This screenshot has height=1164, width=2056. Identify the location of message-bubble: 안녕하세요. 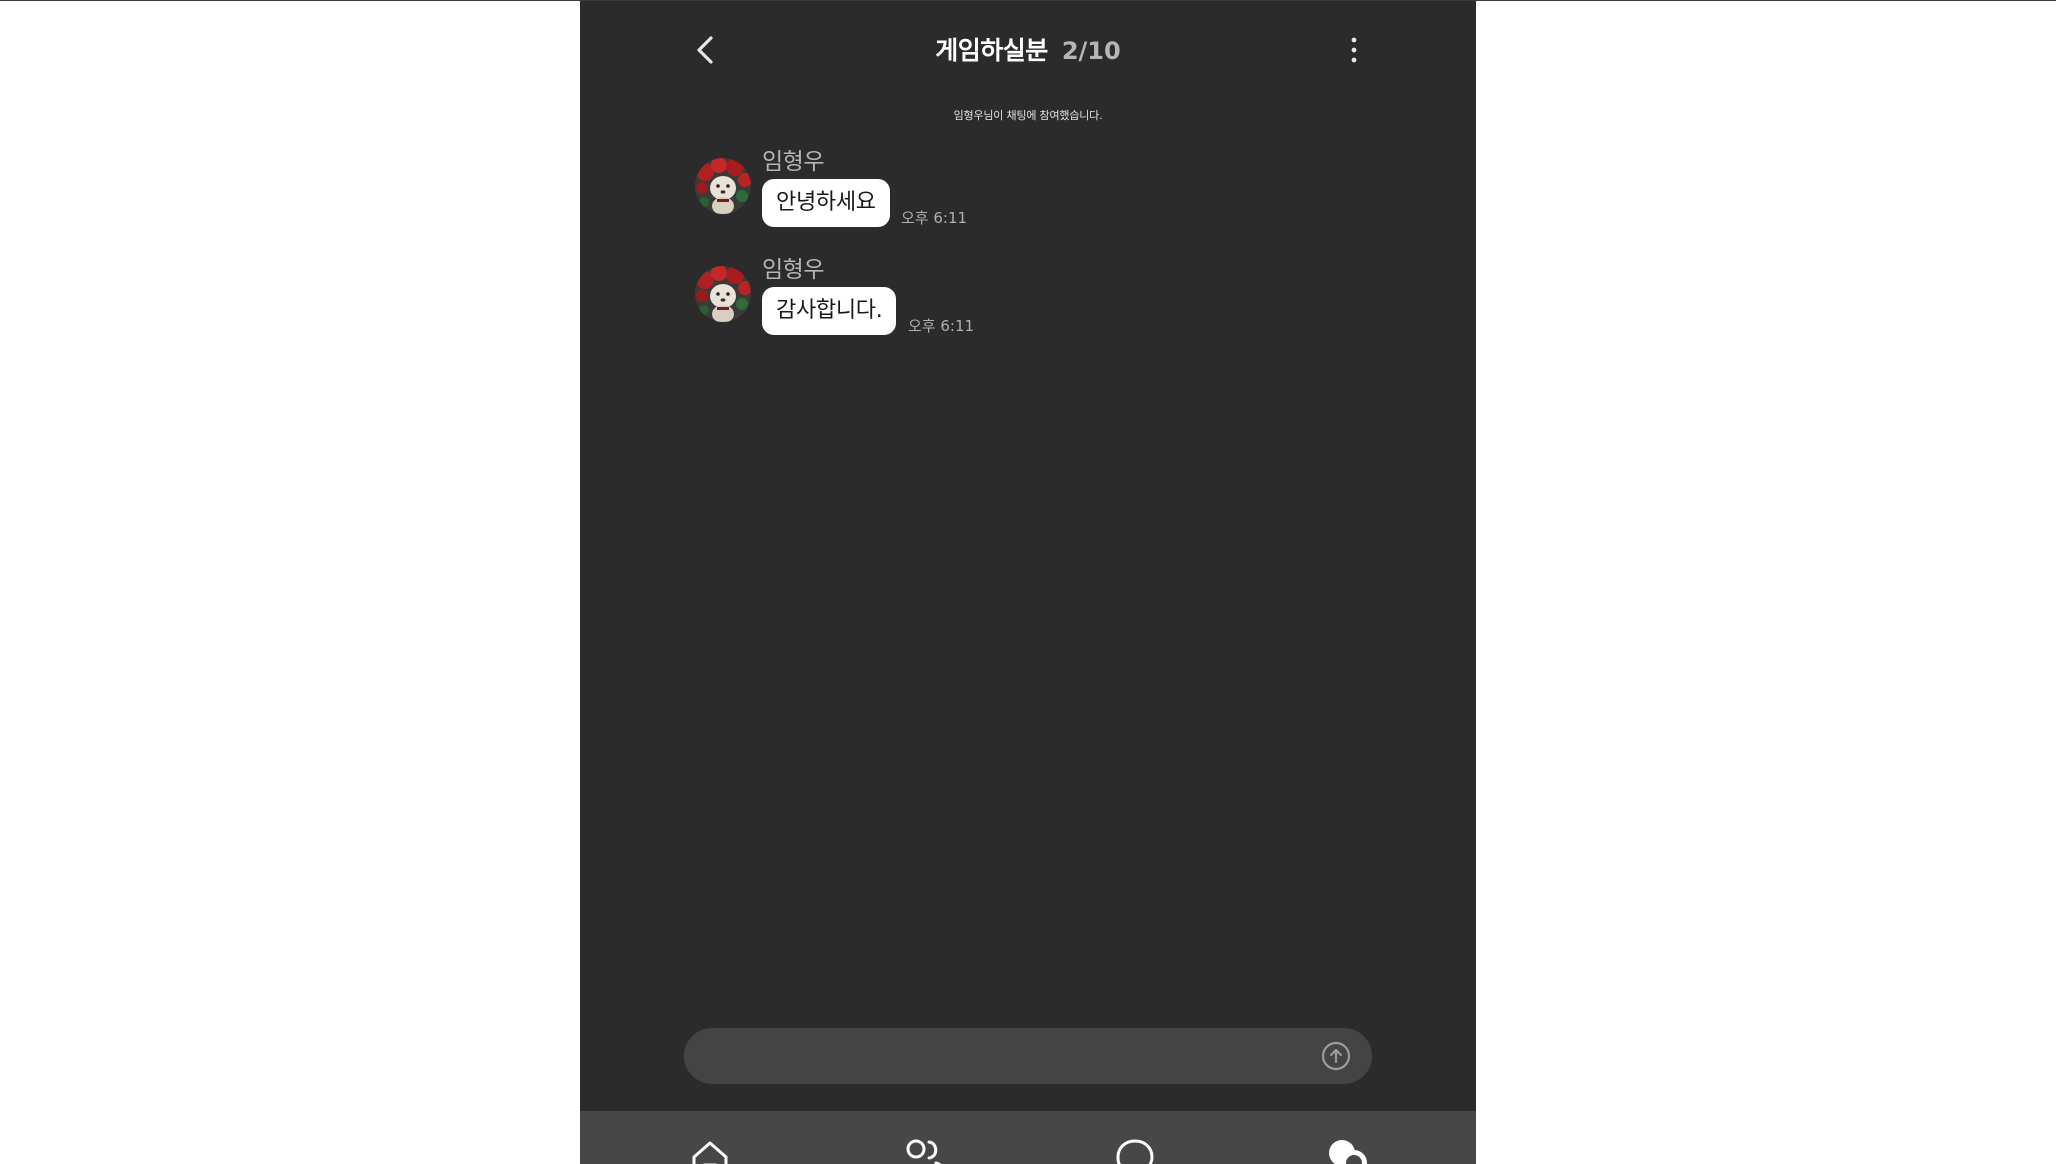
(826, 203).